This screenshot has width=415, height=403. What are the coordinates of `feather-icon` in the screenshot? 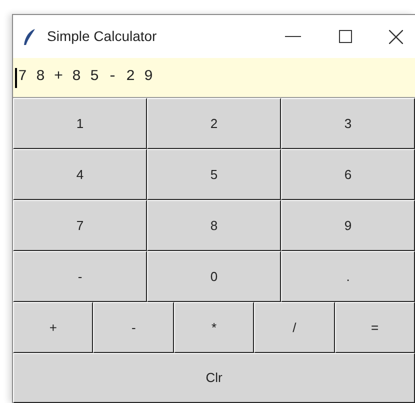 It's located at (30, 37).